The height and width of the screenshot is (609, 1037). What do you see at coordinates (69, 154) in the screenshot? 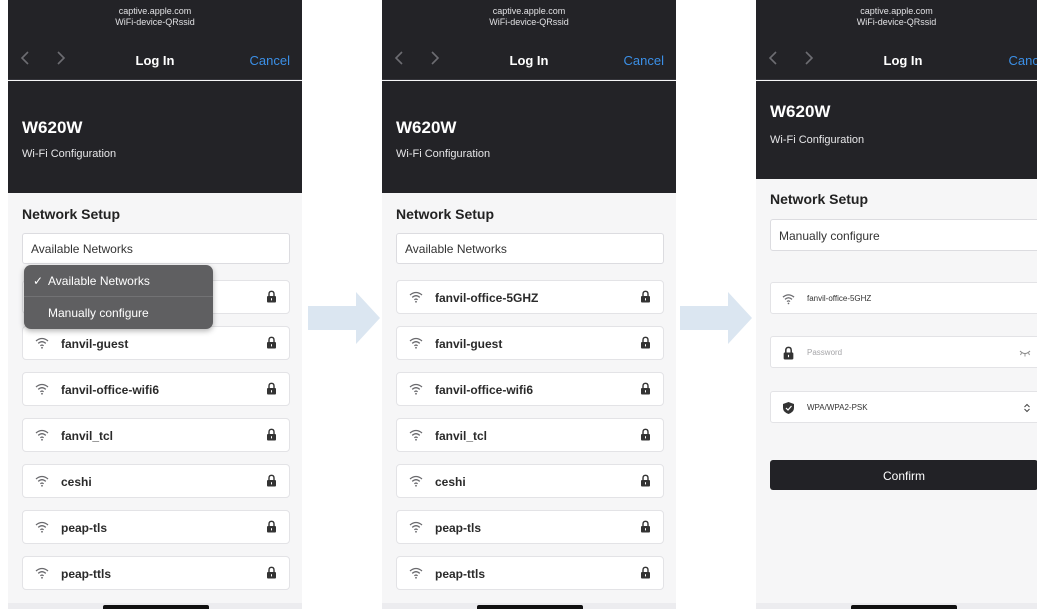
I see `device-subtitle: Wi-Fi Configuration` at bounding box center [69, 154].